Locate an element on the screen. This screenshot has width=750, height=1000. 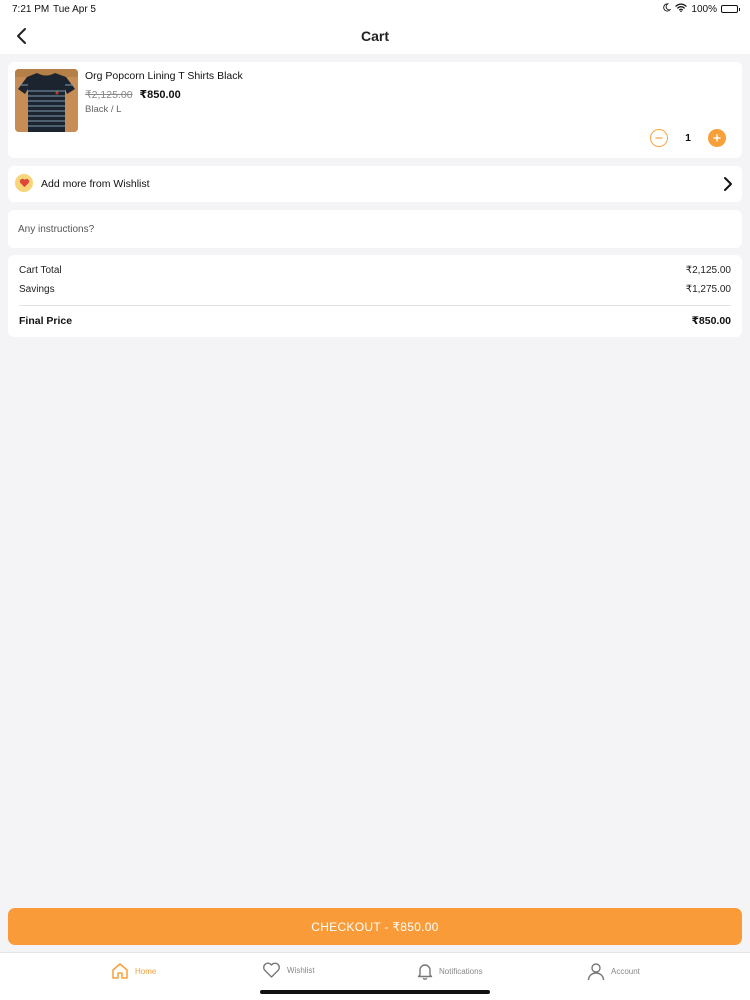
summary-divider is located at coordinates (375, 305).